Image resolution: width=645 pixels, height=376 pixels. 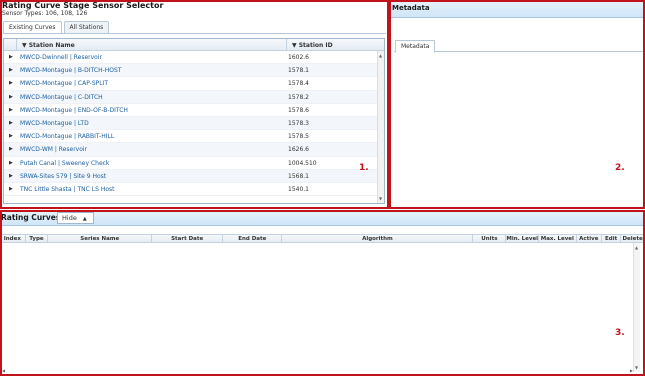 I want to click on column-header-end-date: End Date, so click(x=253, y=238).